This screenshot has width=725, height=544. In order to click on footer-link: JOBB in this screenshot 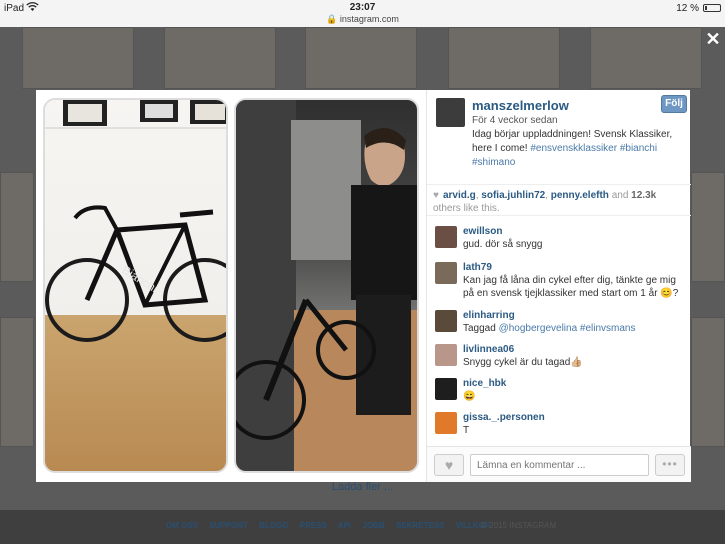, I will do `click(373, 525)`.